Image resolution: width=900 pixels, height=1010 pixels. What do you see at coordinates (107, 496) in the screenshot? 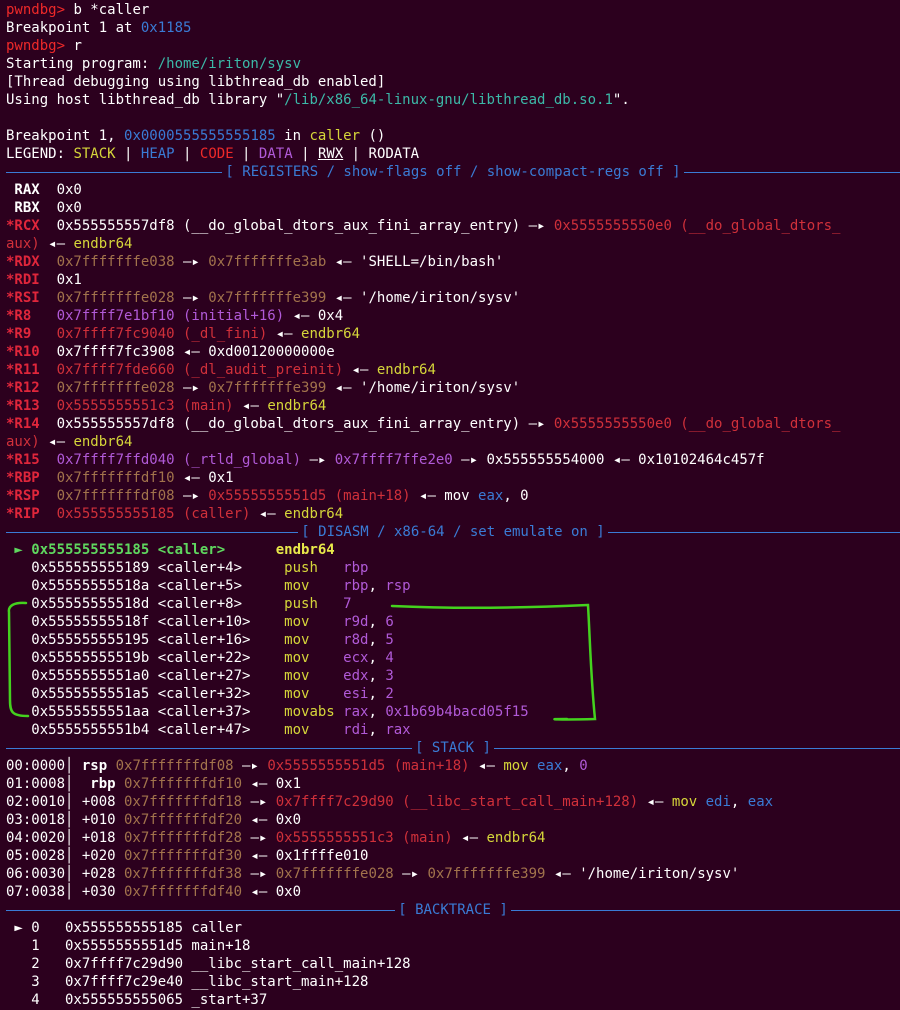
I see `register-row-segment: 0x7fffffffdf08` at bounding box center [107, 496].